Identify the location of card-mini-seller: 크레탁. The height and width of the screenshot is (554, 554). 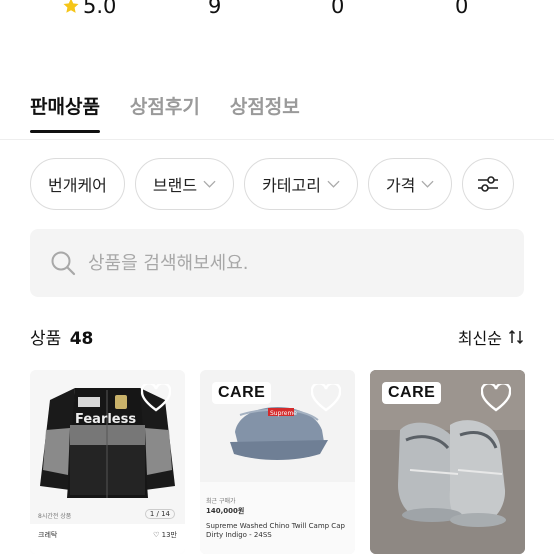
(48, 535).